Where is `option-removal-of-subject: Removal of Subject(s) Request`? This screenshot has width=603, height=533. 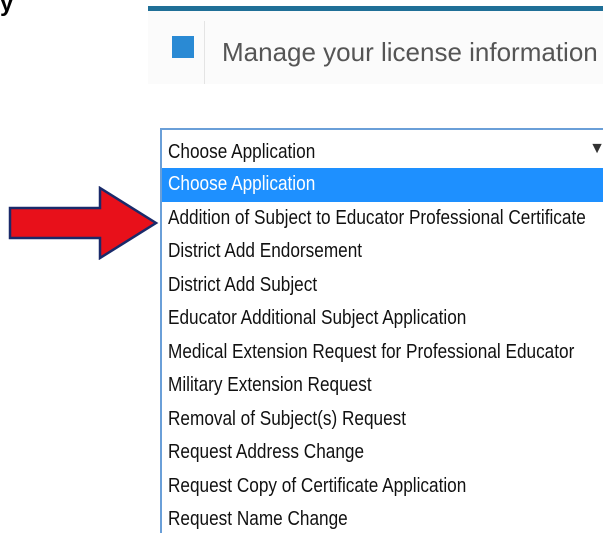
option-removal-of-subject: Removal of Subject(s) Request is located at coordinates (382, 420).